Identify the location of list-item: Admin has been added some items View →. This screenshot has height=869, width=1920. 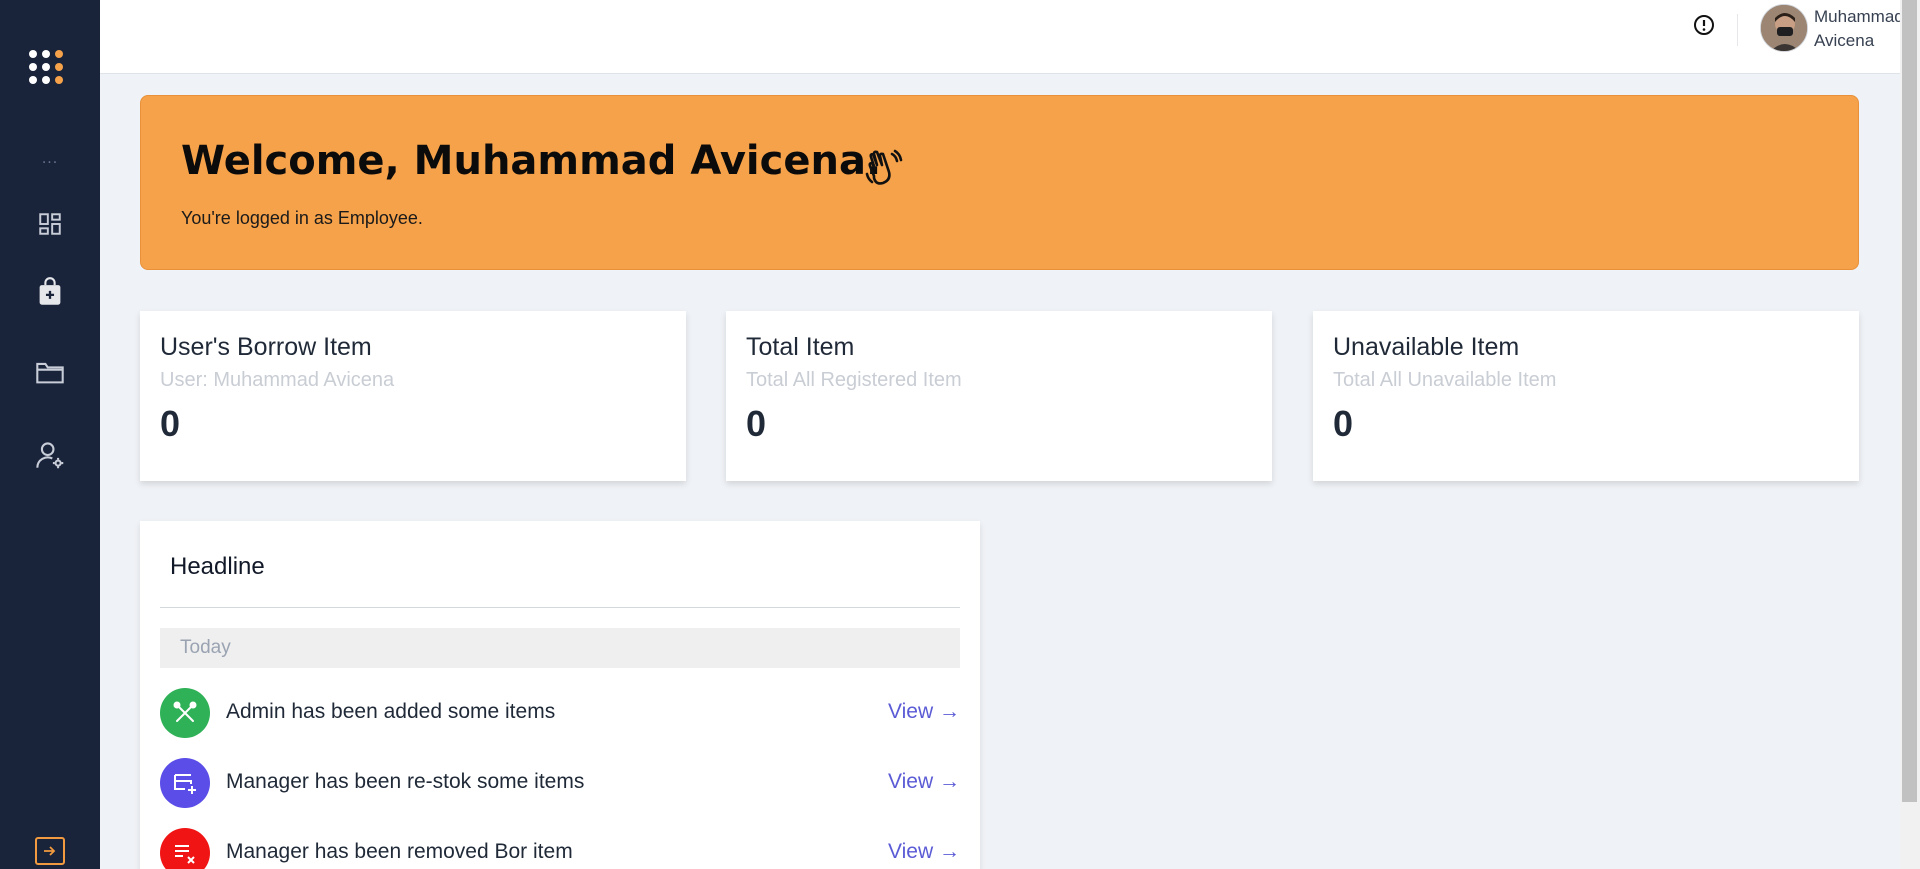
(560, 713).